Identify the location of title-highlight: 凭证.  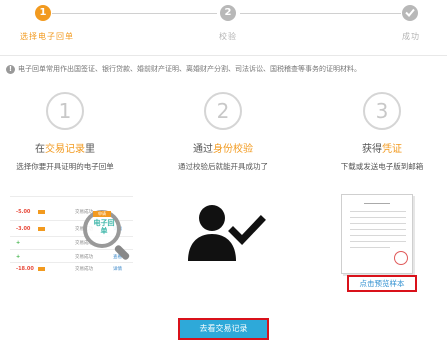
(392, 149).